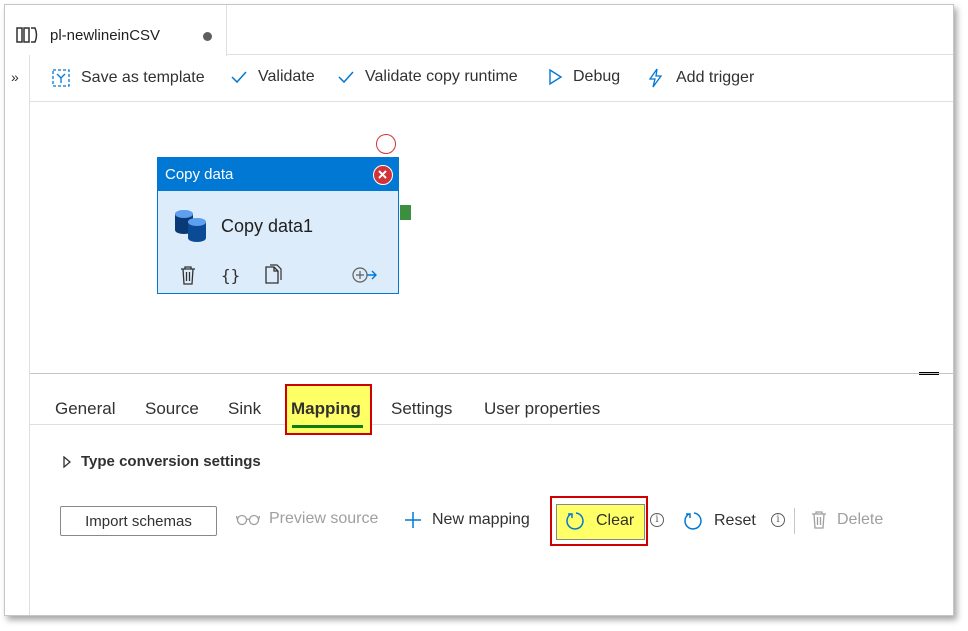 This screenshot has width=968, height=631. What do you see at coordinates (655, 78) in the screenshot?
I see `lightning-bolt-icon` at bounding box center [655, 78].